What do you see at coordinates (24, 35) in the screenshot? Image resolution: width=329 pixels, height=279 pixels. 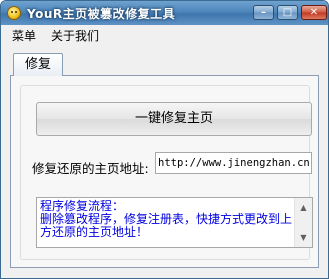 I see `menu-item-main: 菜单` at bounding box center [24, 35].